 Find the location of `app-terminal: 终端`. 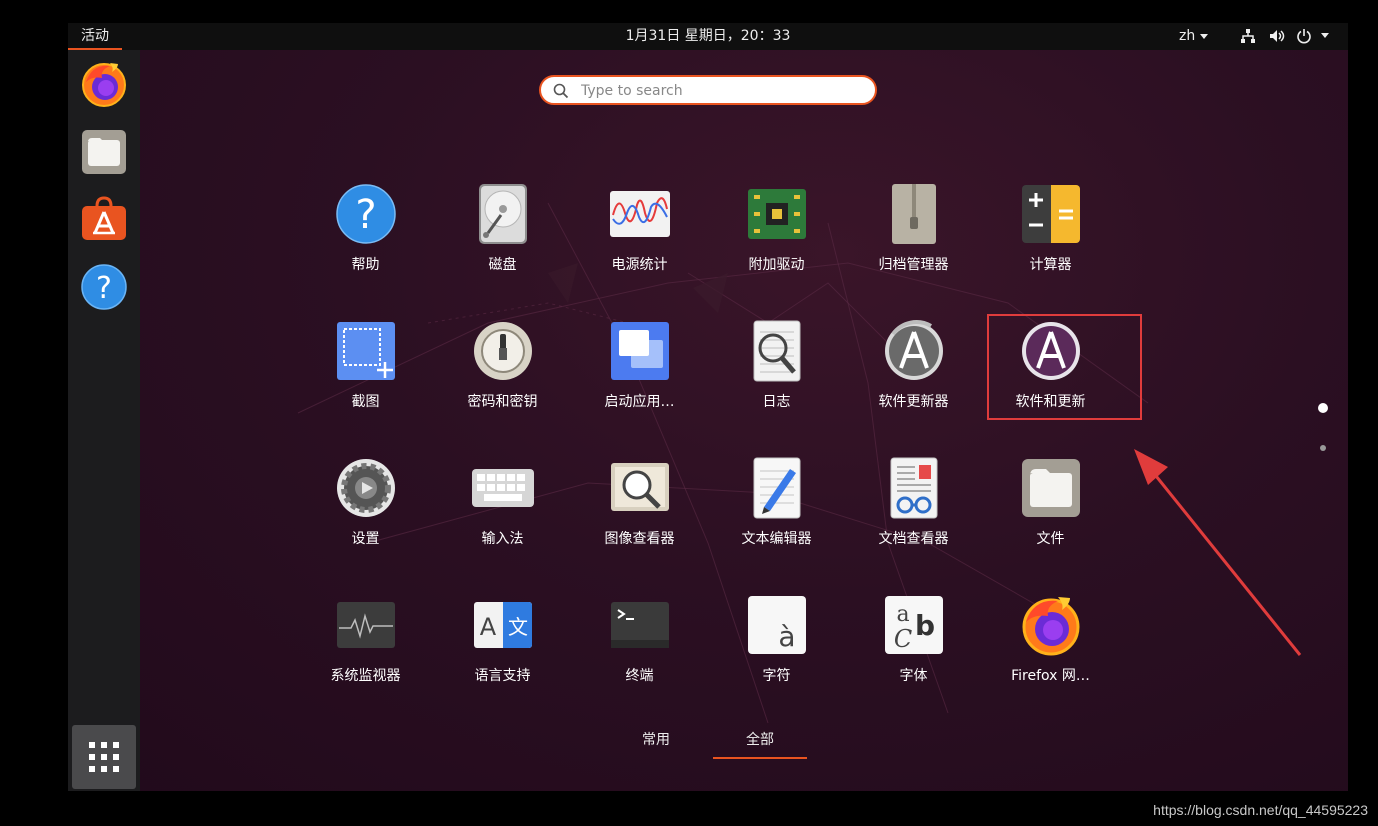

app-terminal: 终端 is located at coordinates (639, 641).